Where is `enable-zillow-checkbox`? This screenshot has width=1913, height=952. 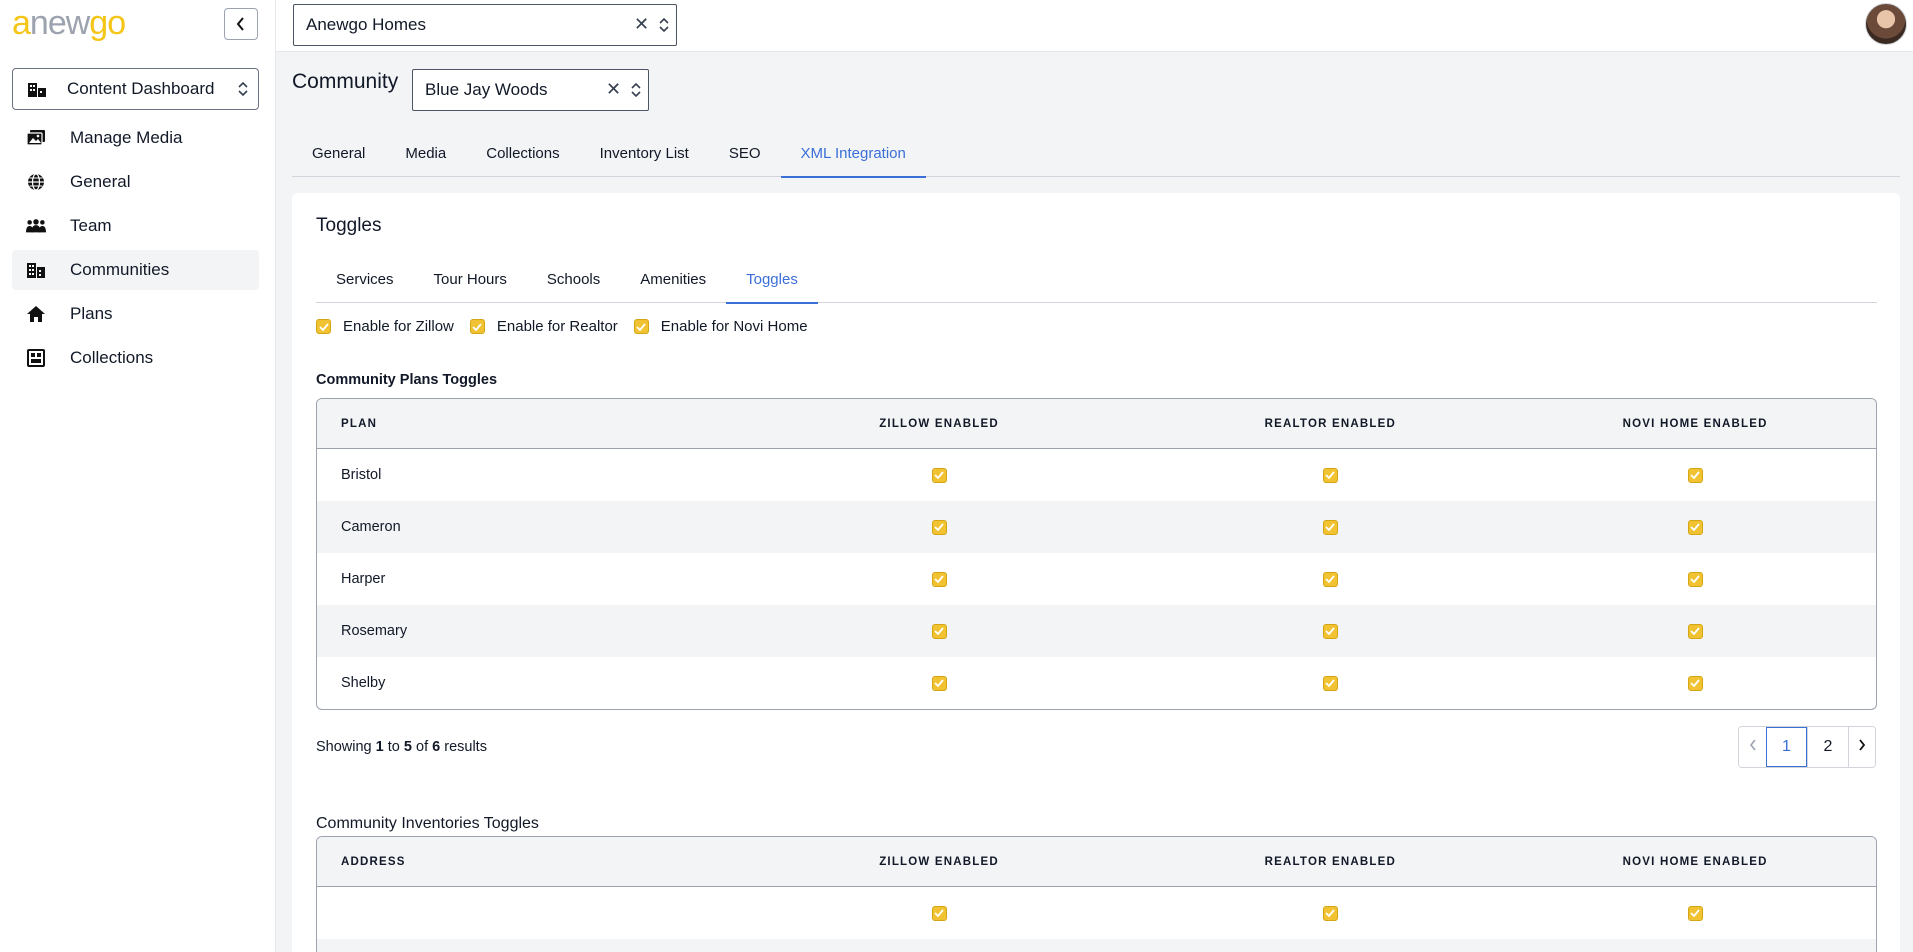 enable-zillow-checkbox is located at coordinates (323, 326).